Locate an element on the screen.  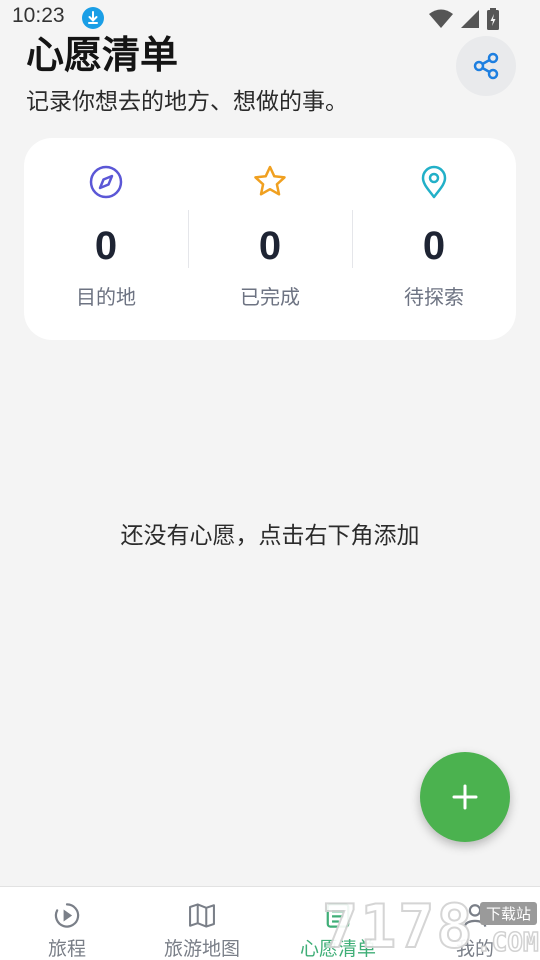
page-subtitle: 记录你想去的地方、想做的事。 is located at coordinates (187, 102).